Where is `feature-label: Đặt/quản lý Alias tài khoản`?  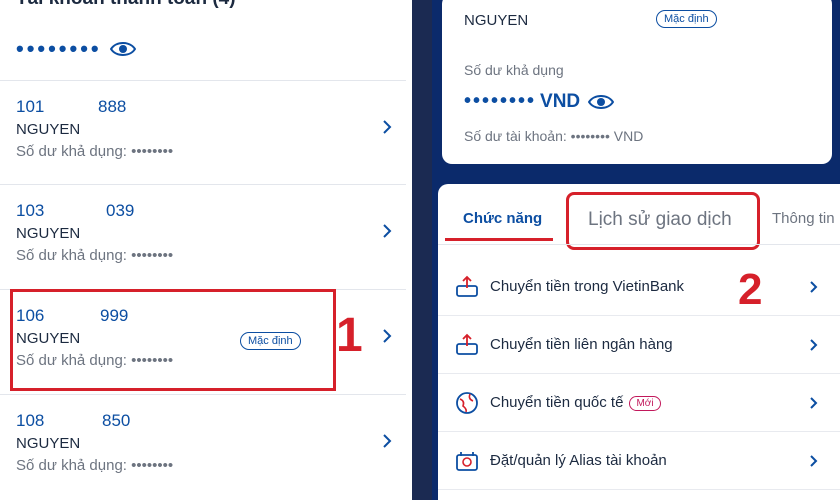
feature-label: Đặt/quản lý Alias tài khoản is located at coordinates (578, 460).